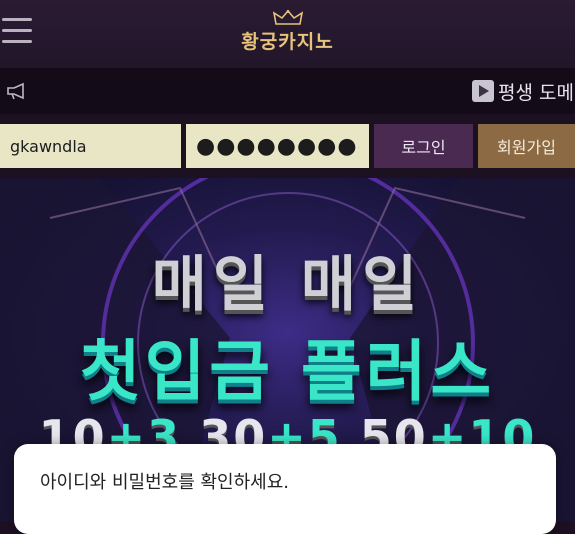 The image size is (575, 534). Describe the element at coordinates (90, 146) in the screenshot. I see `username-input` at that location.